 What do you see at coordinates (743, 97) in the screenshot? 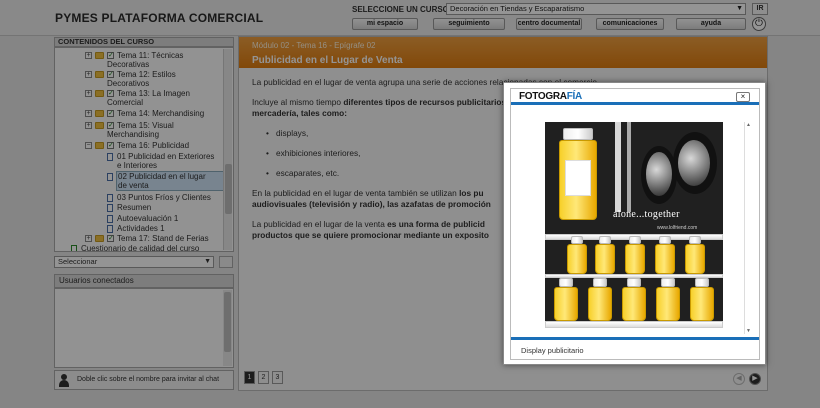
I see `close-button: ×` at bounding box center [743, 97].